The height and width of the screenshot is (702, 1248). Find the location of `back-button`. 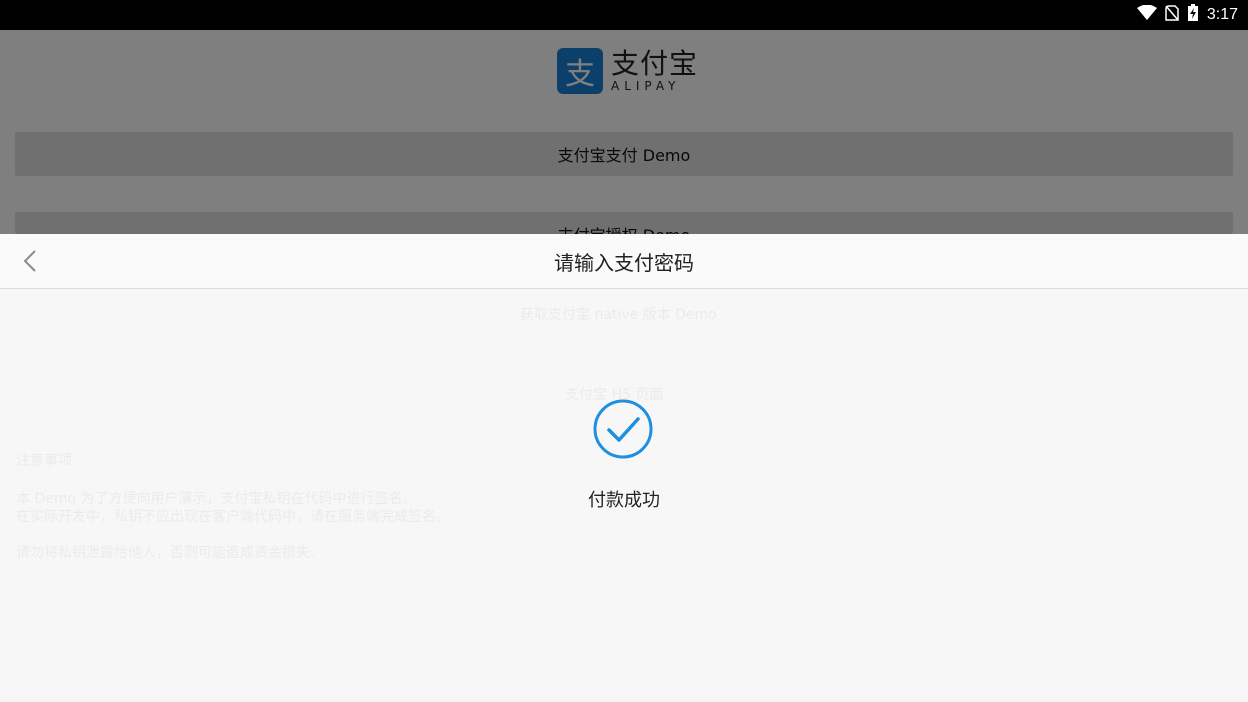

back-button is located at coordinates (30, 261).